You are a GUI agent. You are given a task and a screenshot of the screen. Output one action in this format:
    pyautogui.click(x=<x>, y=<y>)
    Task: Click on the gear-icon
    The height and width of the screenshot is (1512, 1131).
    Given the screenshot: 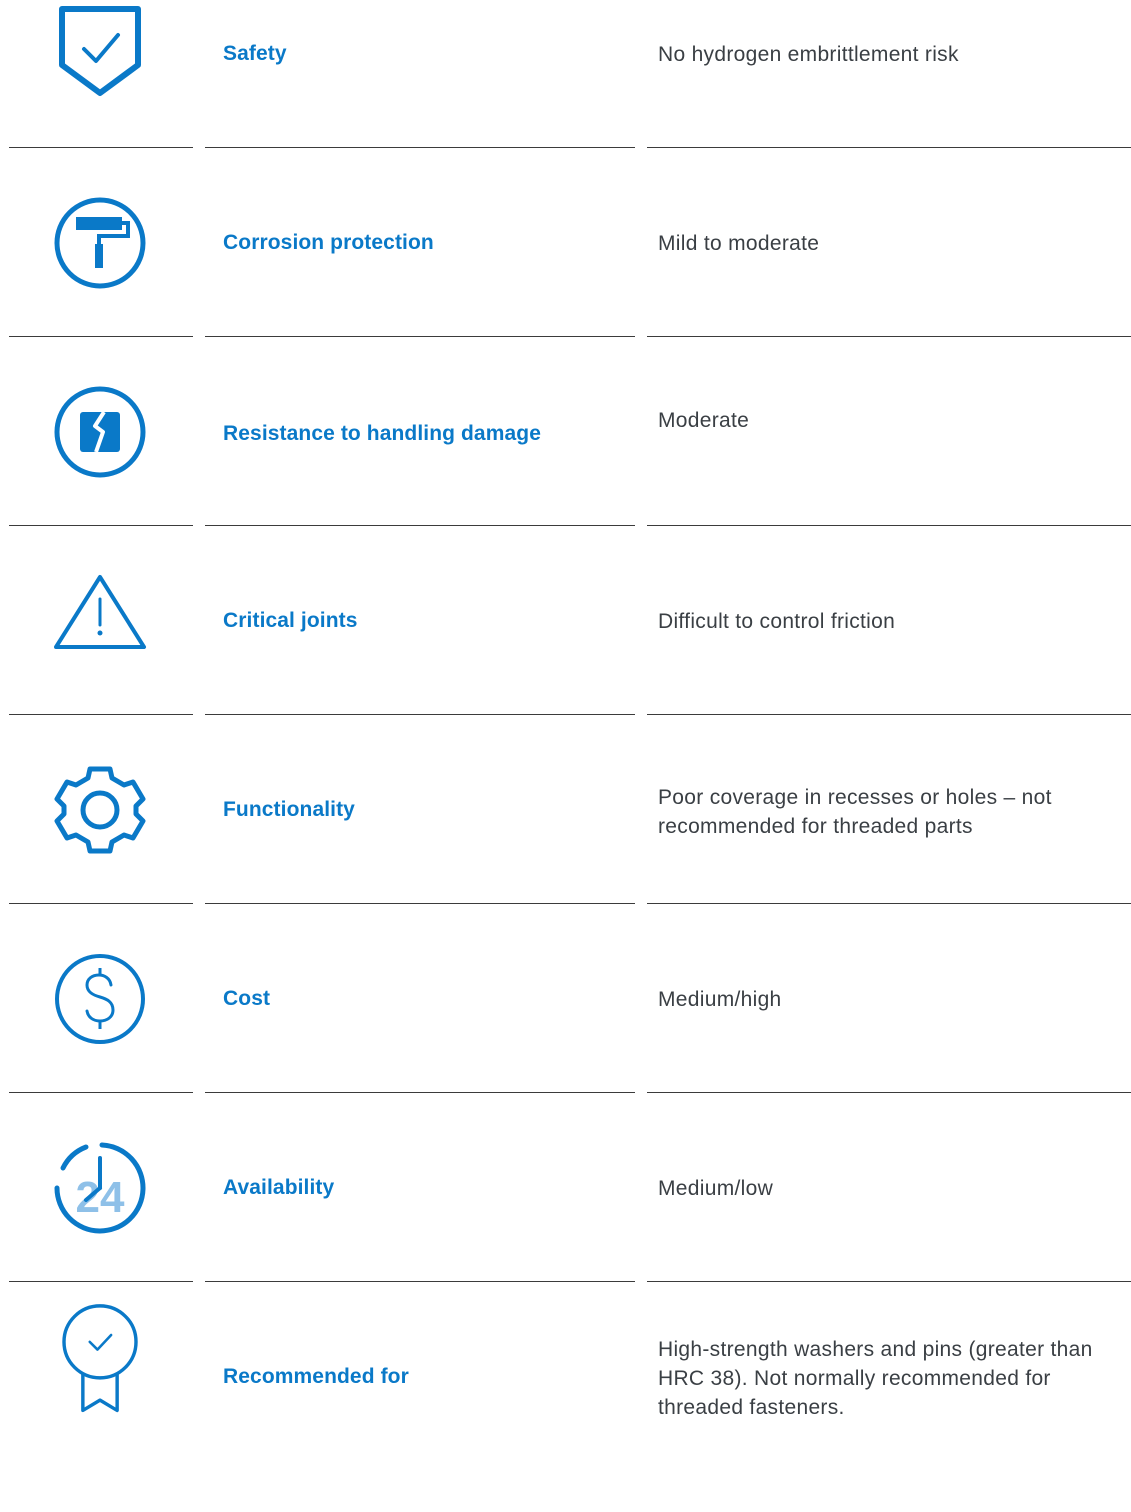 What is the action you would take?
    pyautogui.click(x=100, y=810)
    